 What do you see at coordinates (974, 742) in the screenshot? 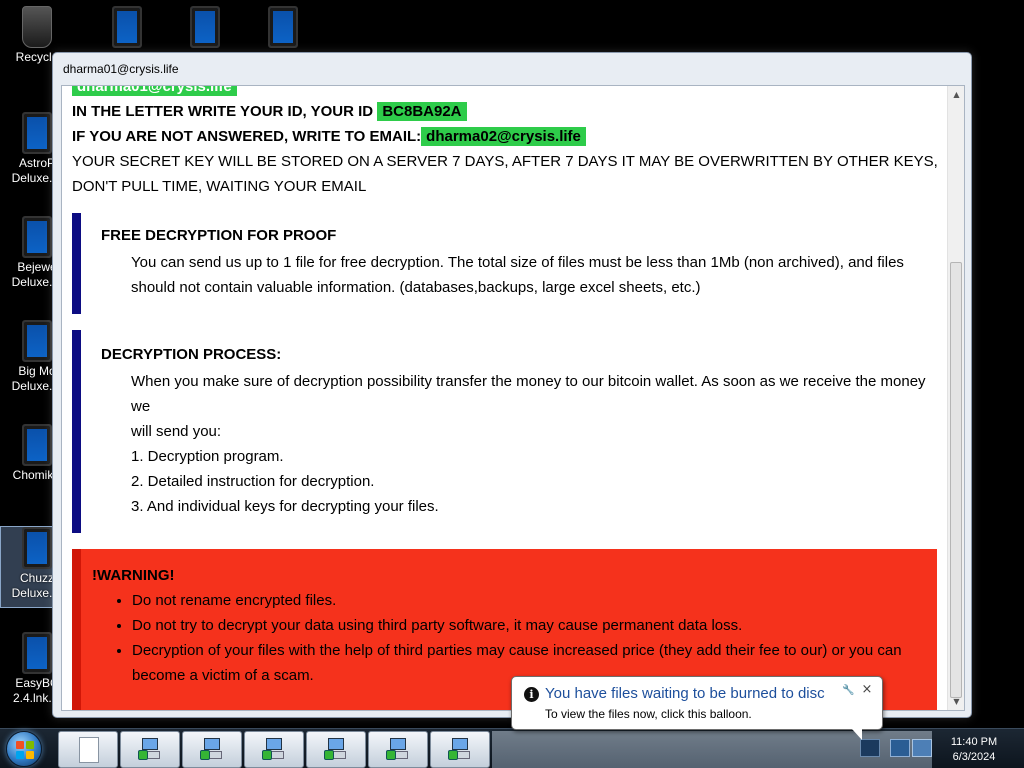
I see `clock-time: 11:40 PM` at bounding box center [974, 742].